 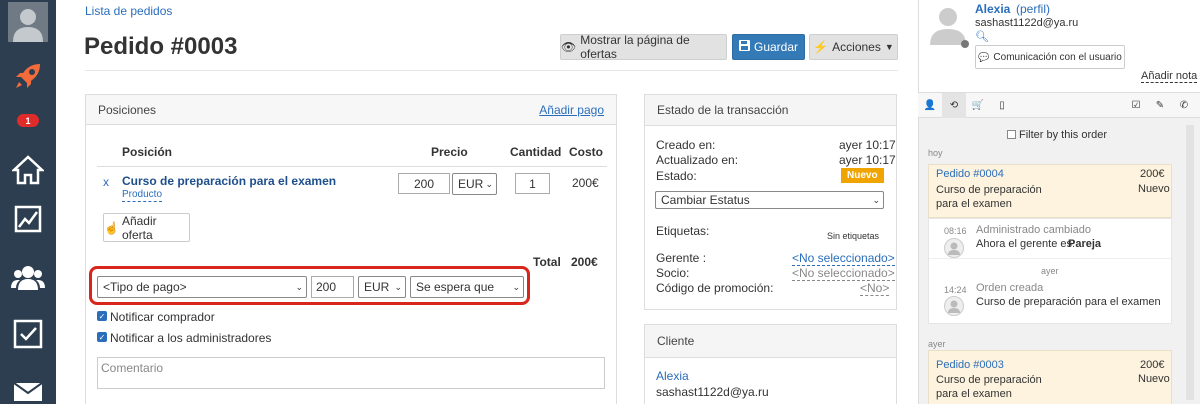 I want to click on position-type-link: Producto, so click(x=142, y=195).